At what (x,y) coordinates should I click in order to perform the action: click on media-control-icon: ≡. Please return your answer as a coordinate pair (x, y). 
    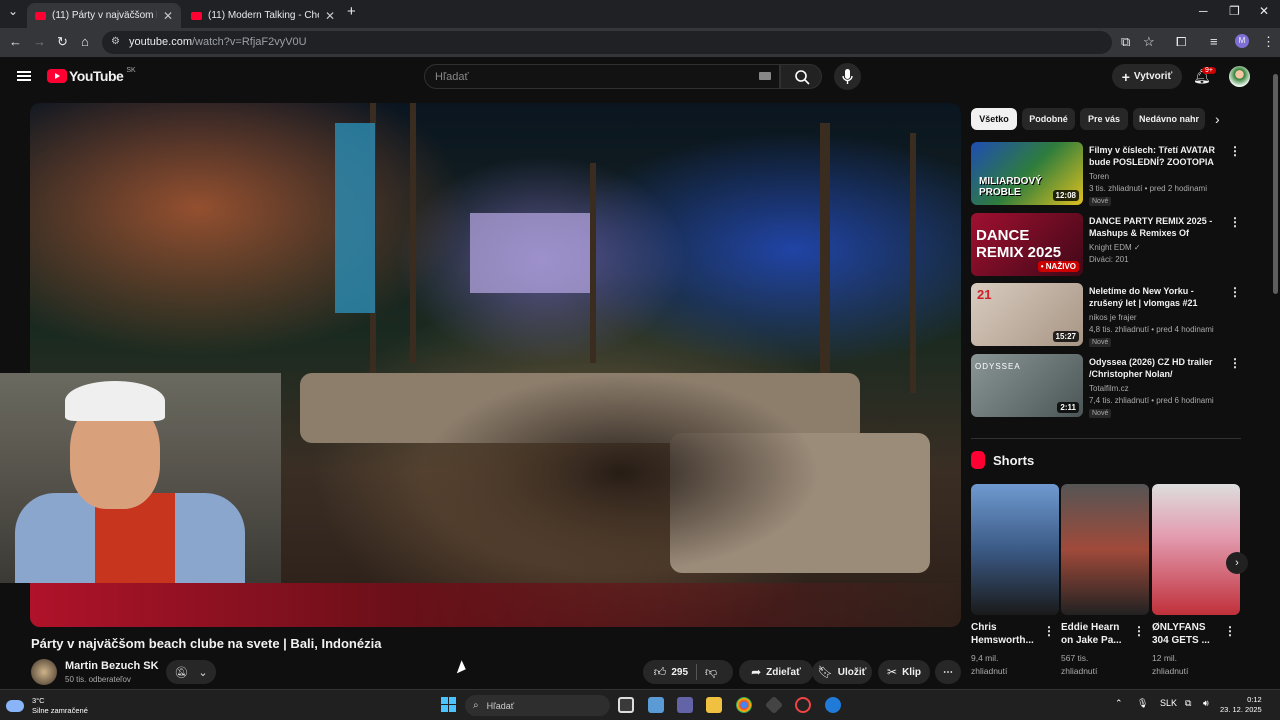
    Looking at the image, I should click on (1214, 41).